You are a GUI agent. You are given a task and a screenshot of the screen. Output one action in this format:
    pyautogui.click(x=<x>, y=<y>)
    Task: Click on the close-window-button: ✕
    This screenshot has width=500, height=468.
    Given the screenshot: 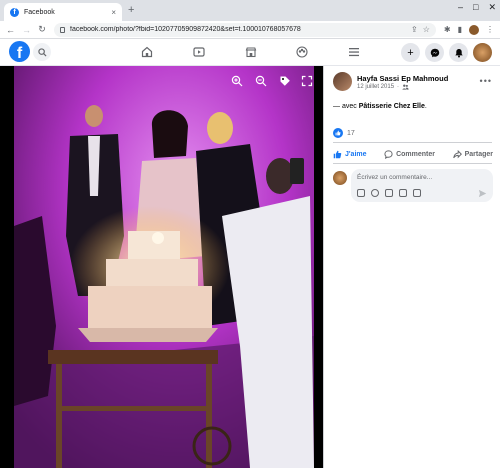 What is the action you would take?
    pyautogui.click(x=492, y=7)
    